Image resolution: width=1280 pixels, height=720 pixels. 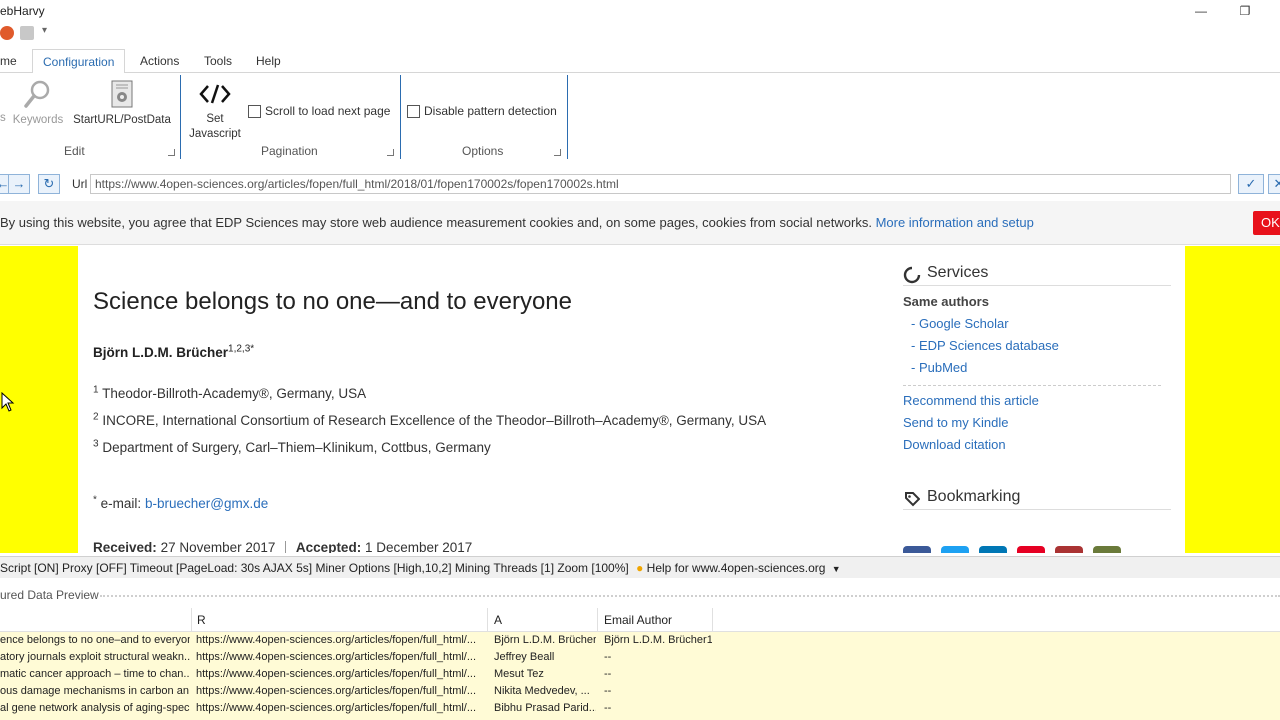 I want to click on column-header-r: R, so click(x=201, y=620).